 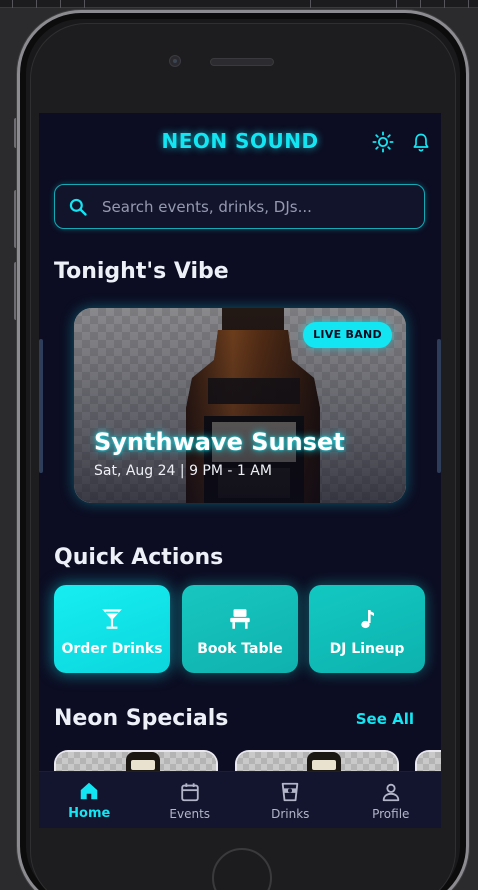 I want to click on order-drinks-button: Order Drinks, so click(x=112, y=629).